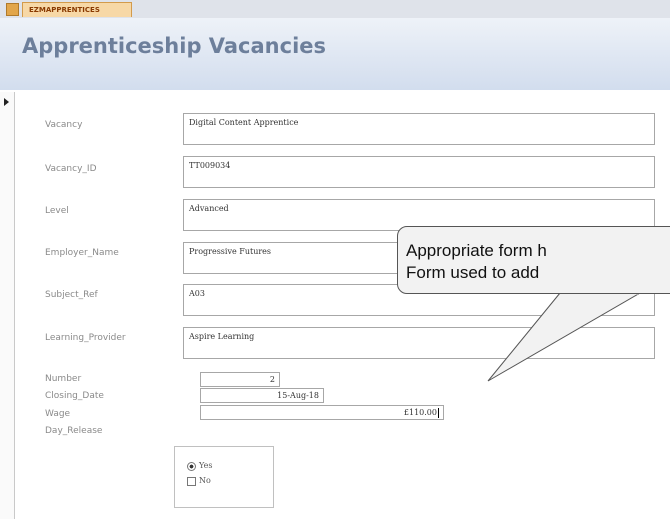 The width and height of the screenshot is (670, 519). What do you see at coordinates (206, 465) in the screenshot?
I see `option-yes-label: Yes` at bounding box center [206, 465].